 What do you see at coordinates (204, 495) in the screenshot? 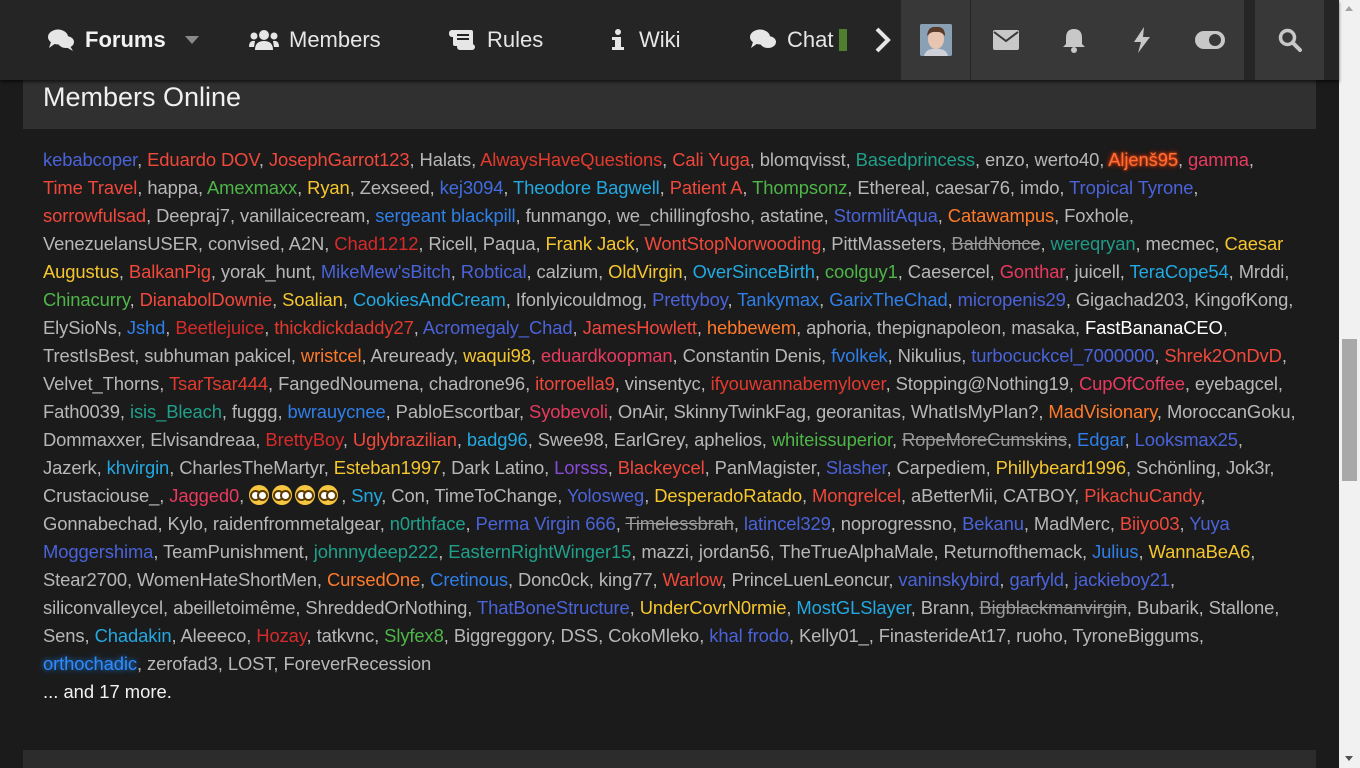
I see `member-link: Jagged0` at bounding box center [204, 495].